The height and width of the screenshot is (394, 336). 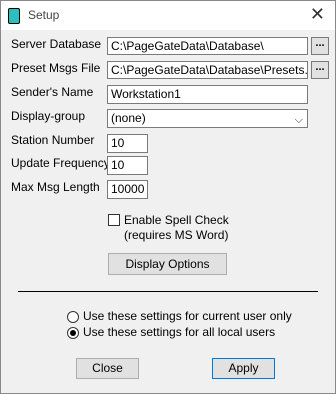 What do you see at coordinates (107, 368) in the screenshot?
I see `close-button: Close` at bounding box center [107, 368].